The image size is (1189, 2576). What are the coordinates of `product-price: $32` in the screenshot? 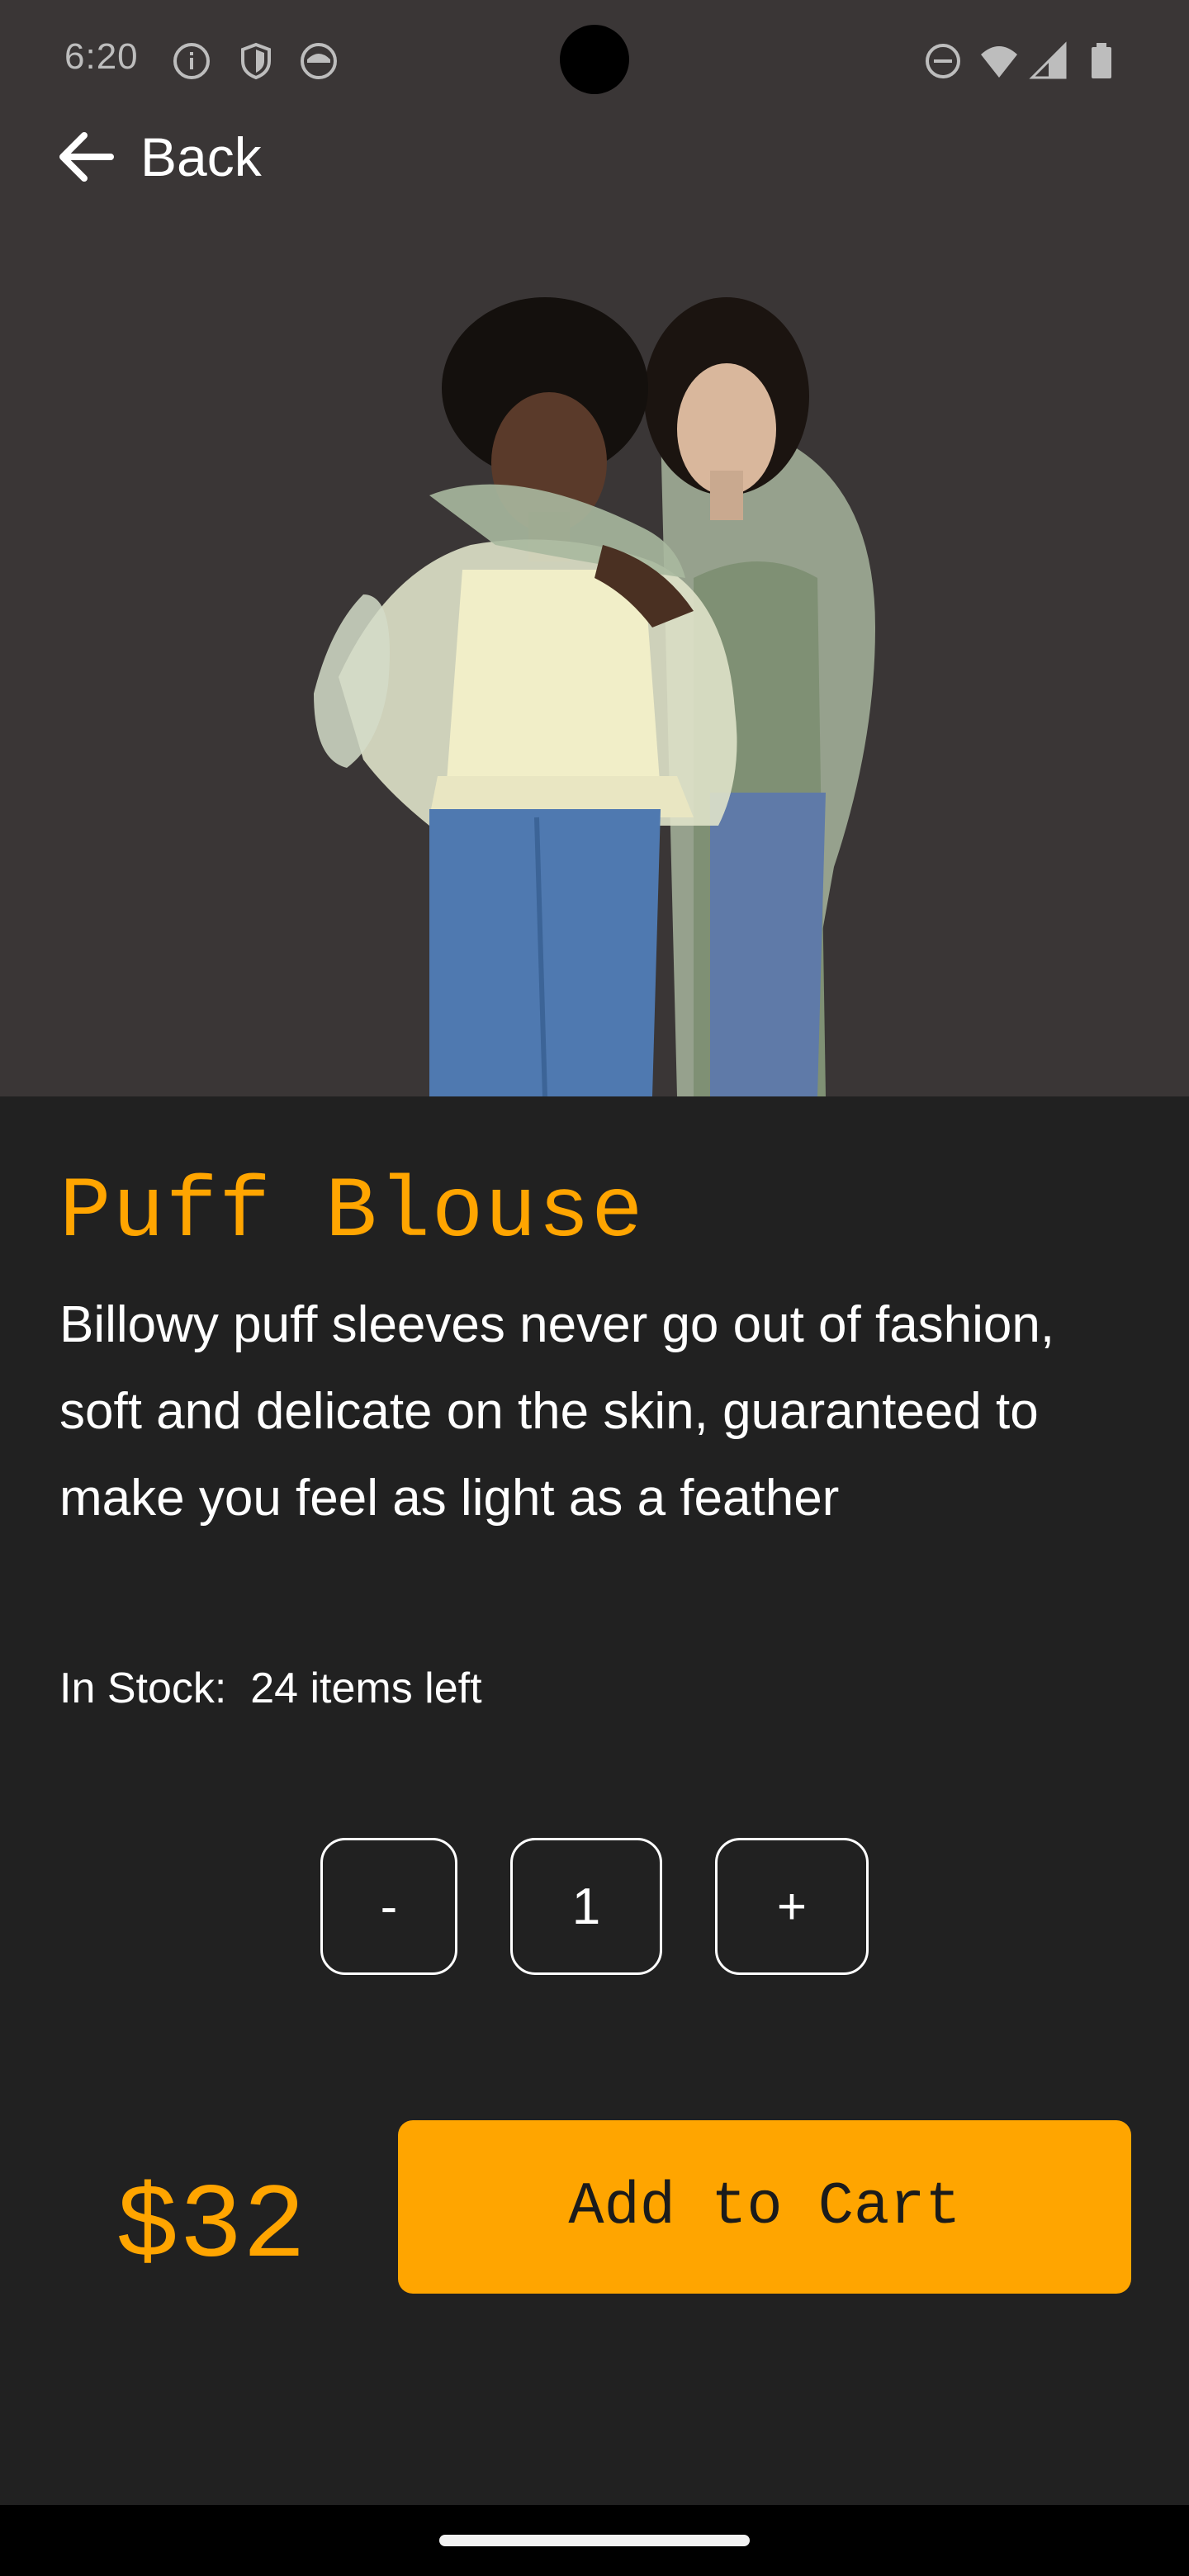 It's located at (211, 2228).